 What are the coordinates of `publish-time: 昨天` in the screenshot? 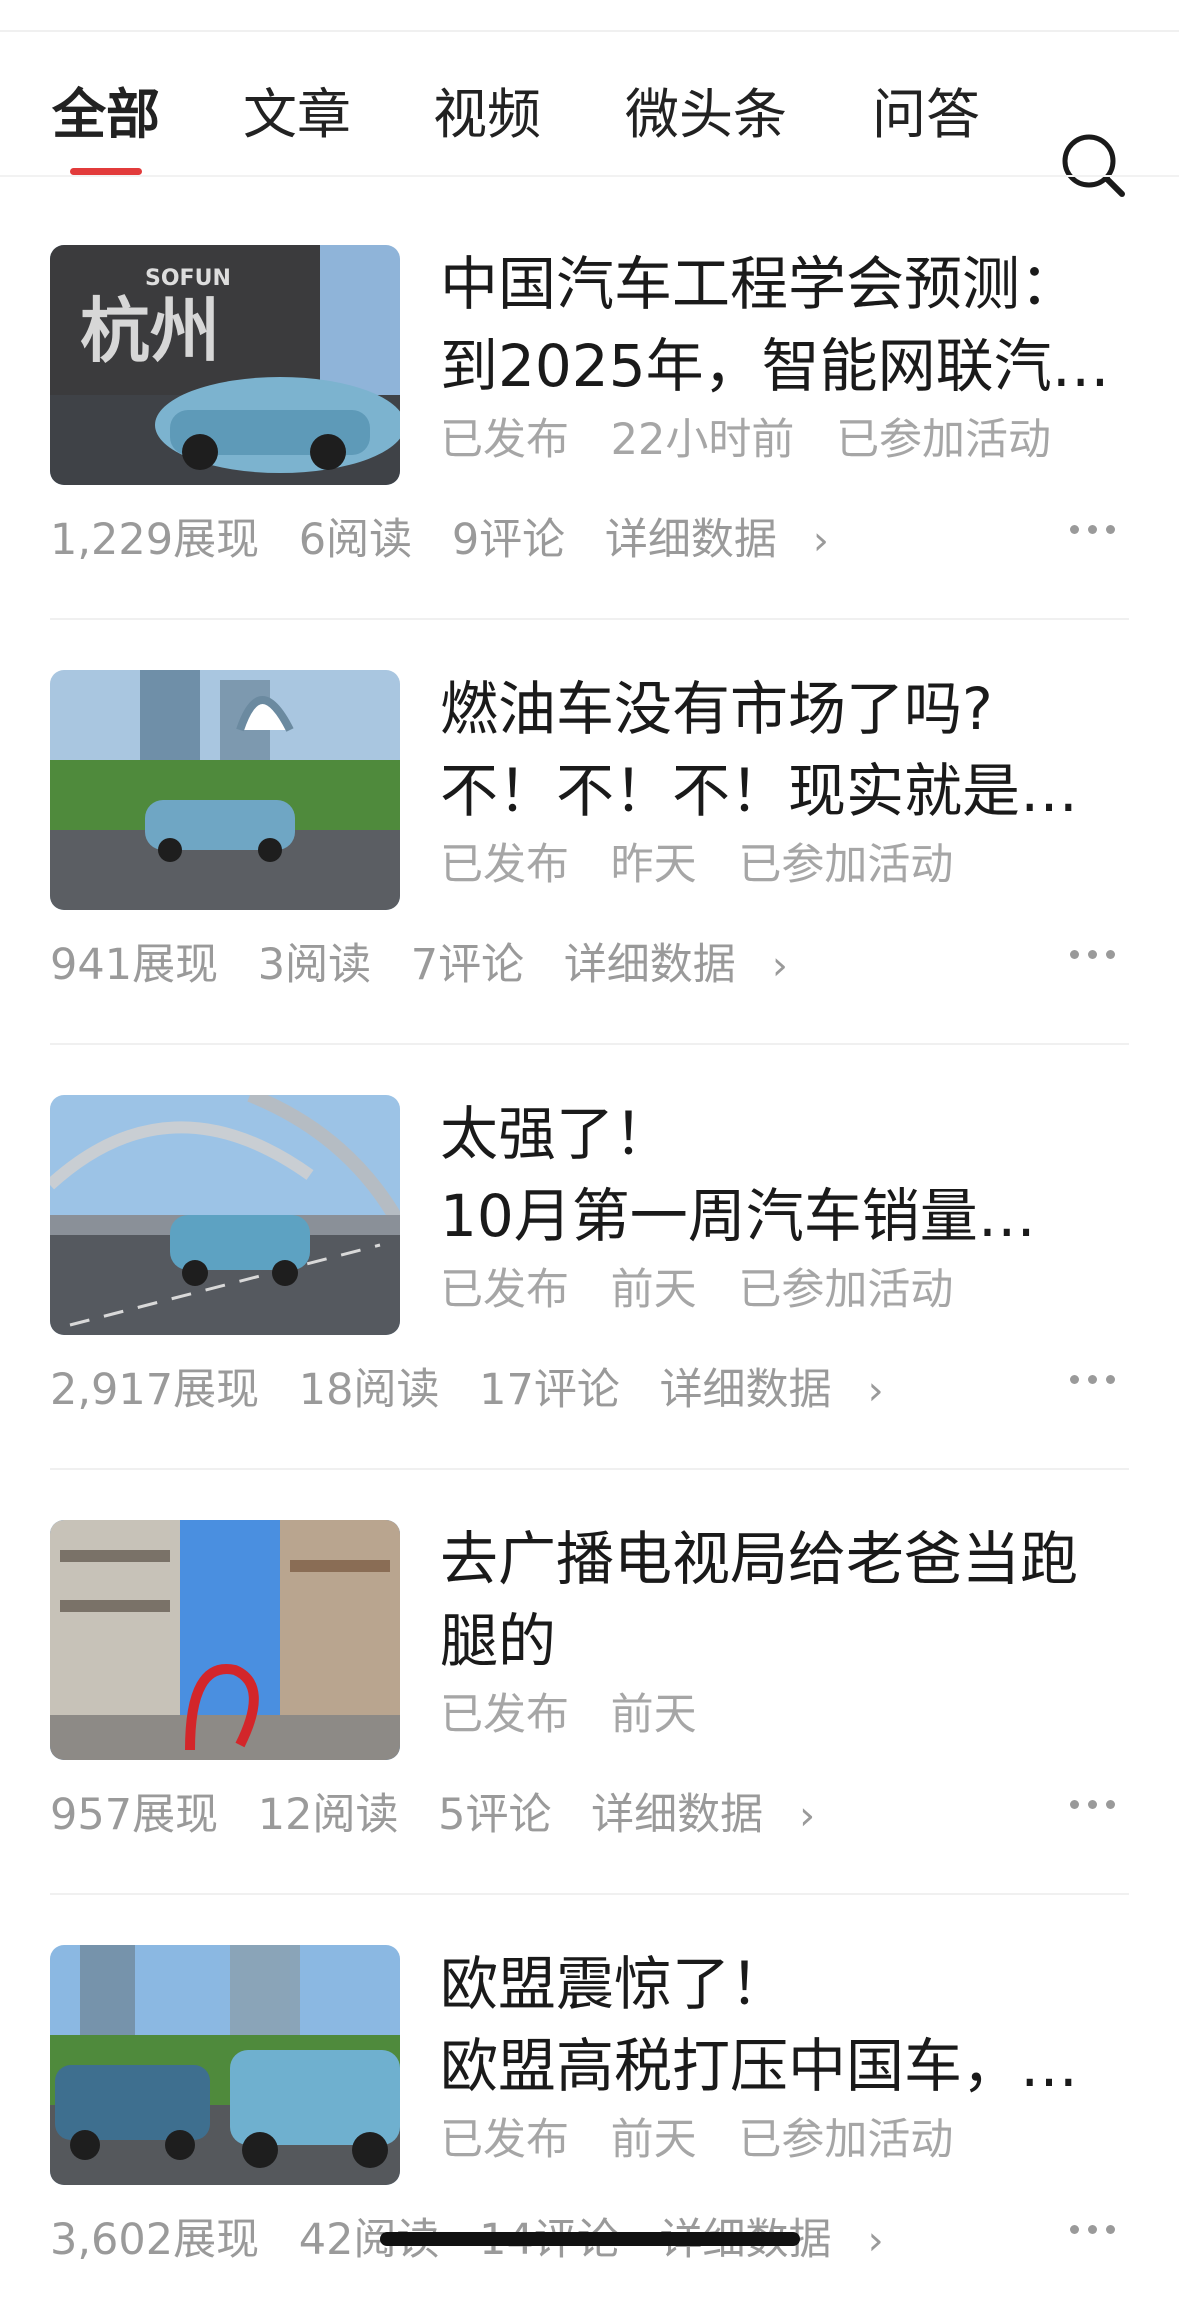 It's located at (653, 865).